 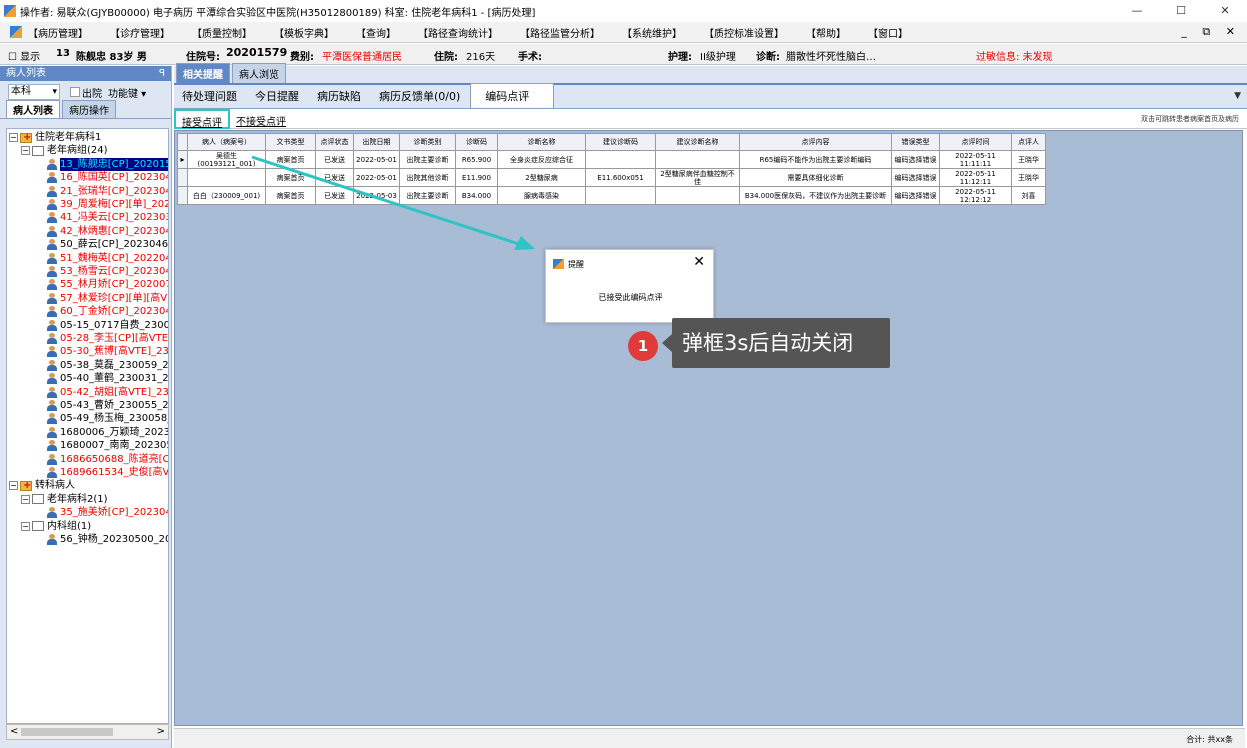 What do you see at coordinates (1225, 11) in the screenshot?
I see `close-button: ✕` at bounding box center [1225, 11].